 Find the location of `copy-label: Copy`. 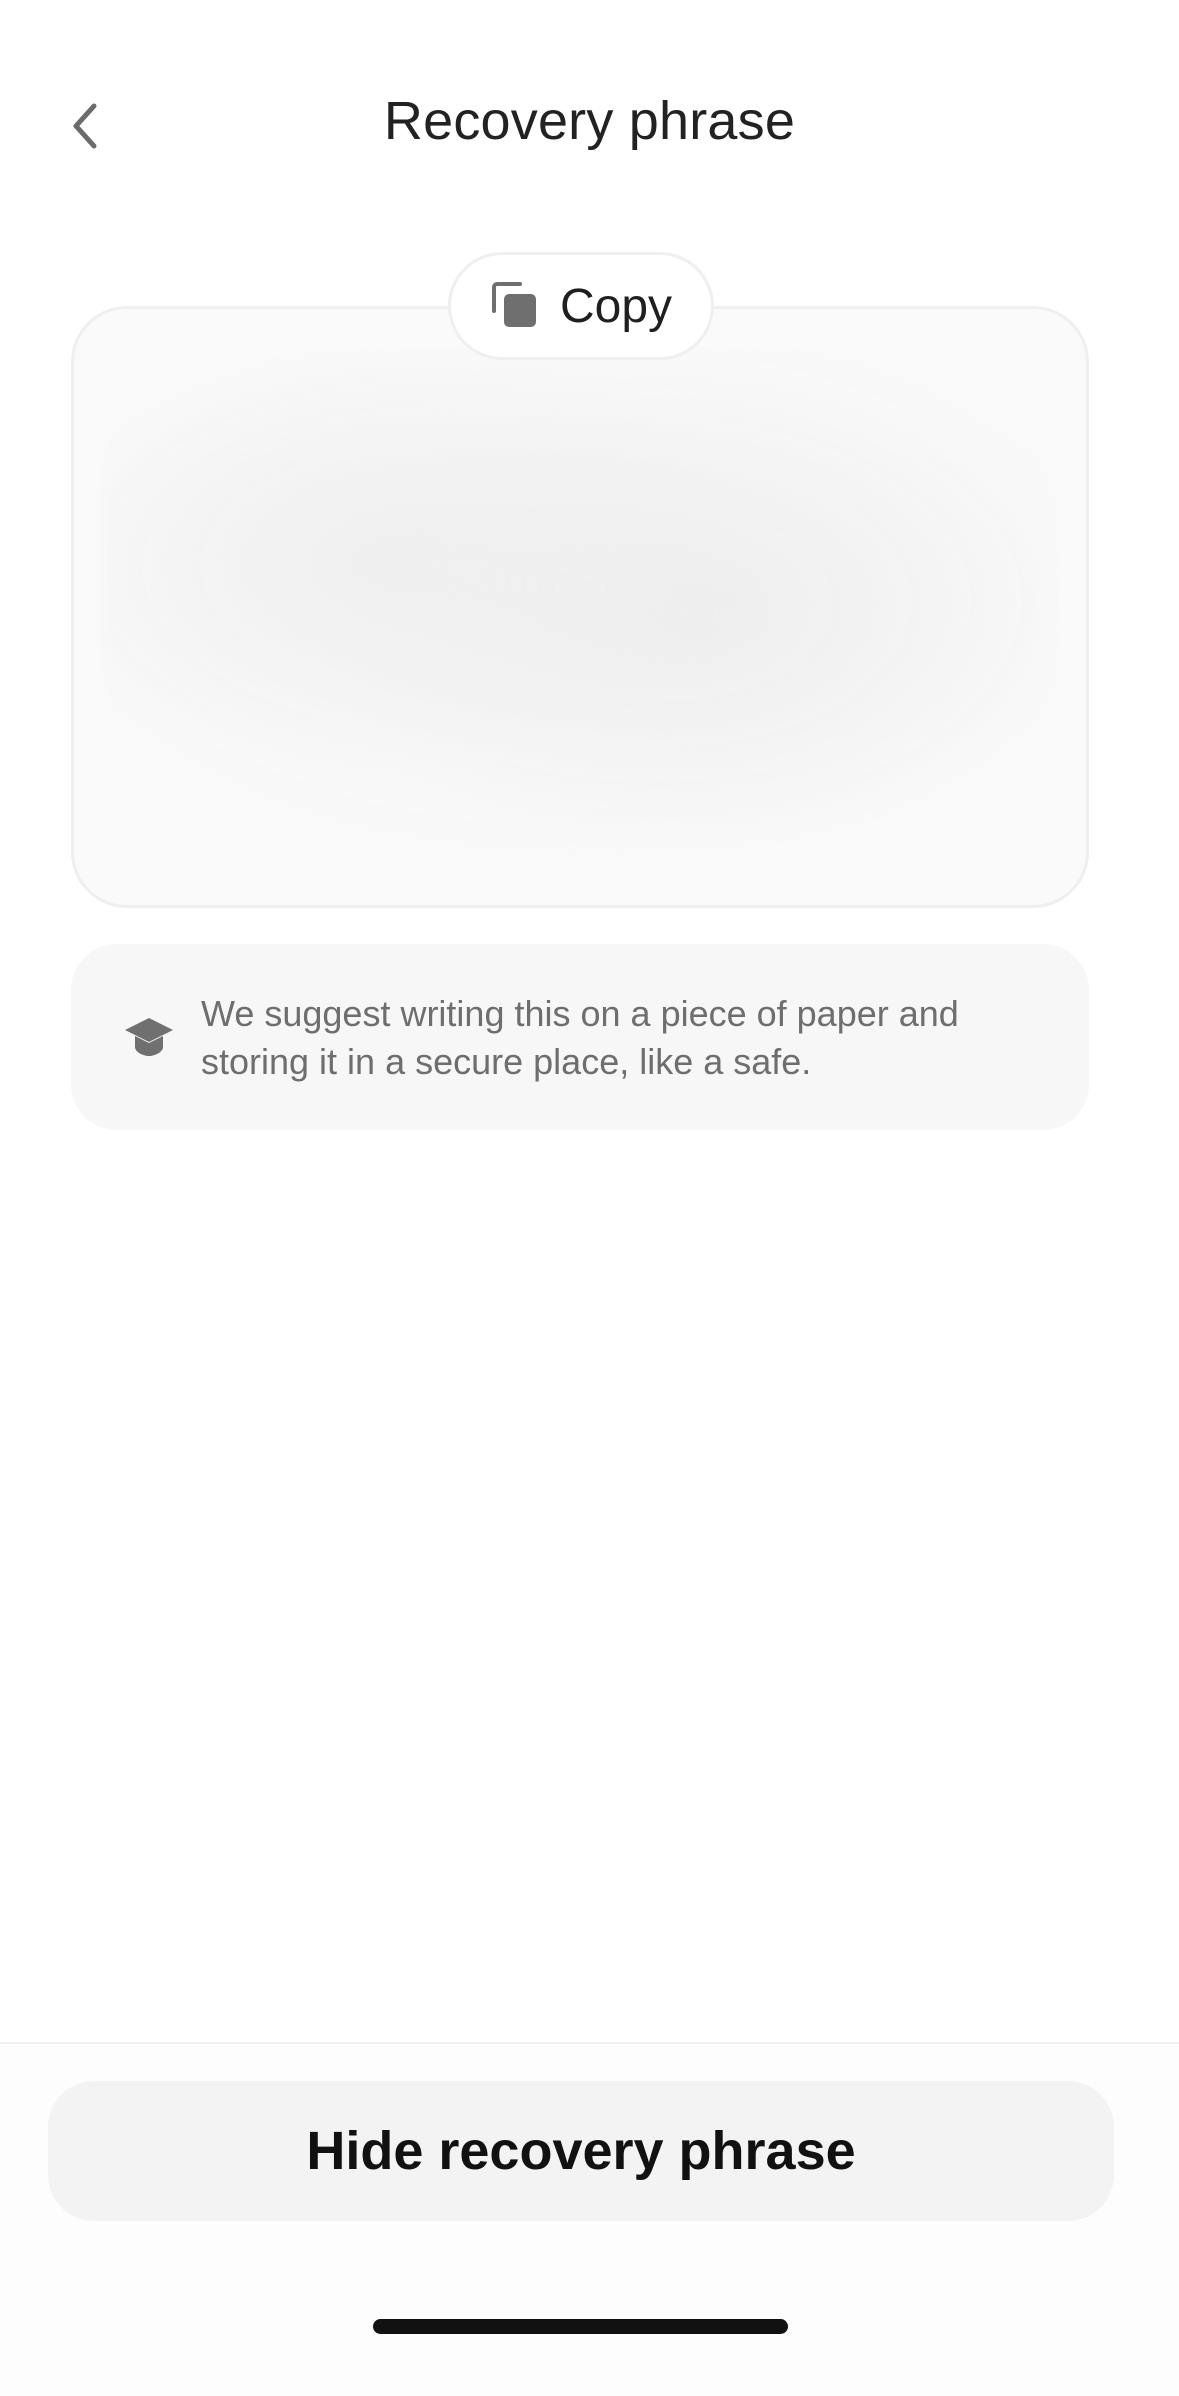

copy-label: Copy is located at coordinates (616, 306).